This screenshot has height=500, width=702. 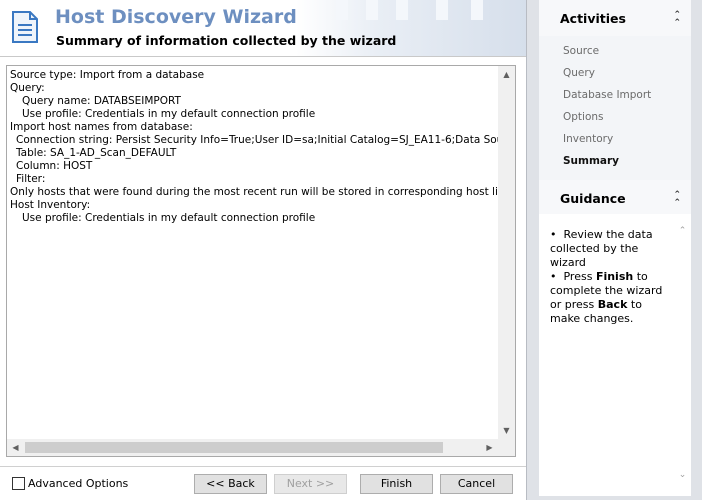 I want to click on summary-line: Query name: DATABSEIMPORT, so click(x=101, y=101).